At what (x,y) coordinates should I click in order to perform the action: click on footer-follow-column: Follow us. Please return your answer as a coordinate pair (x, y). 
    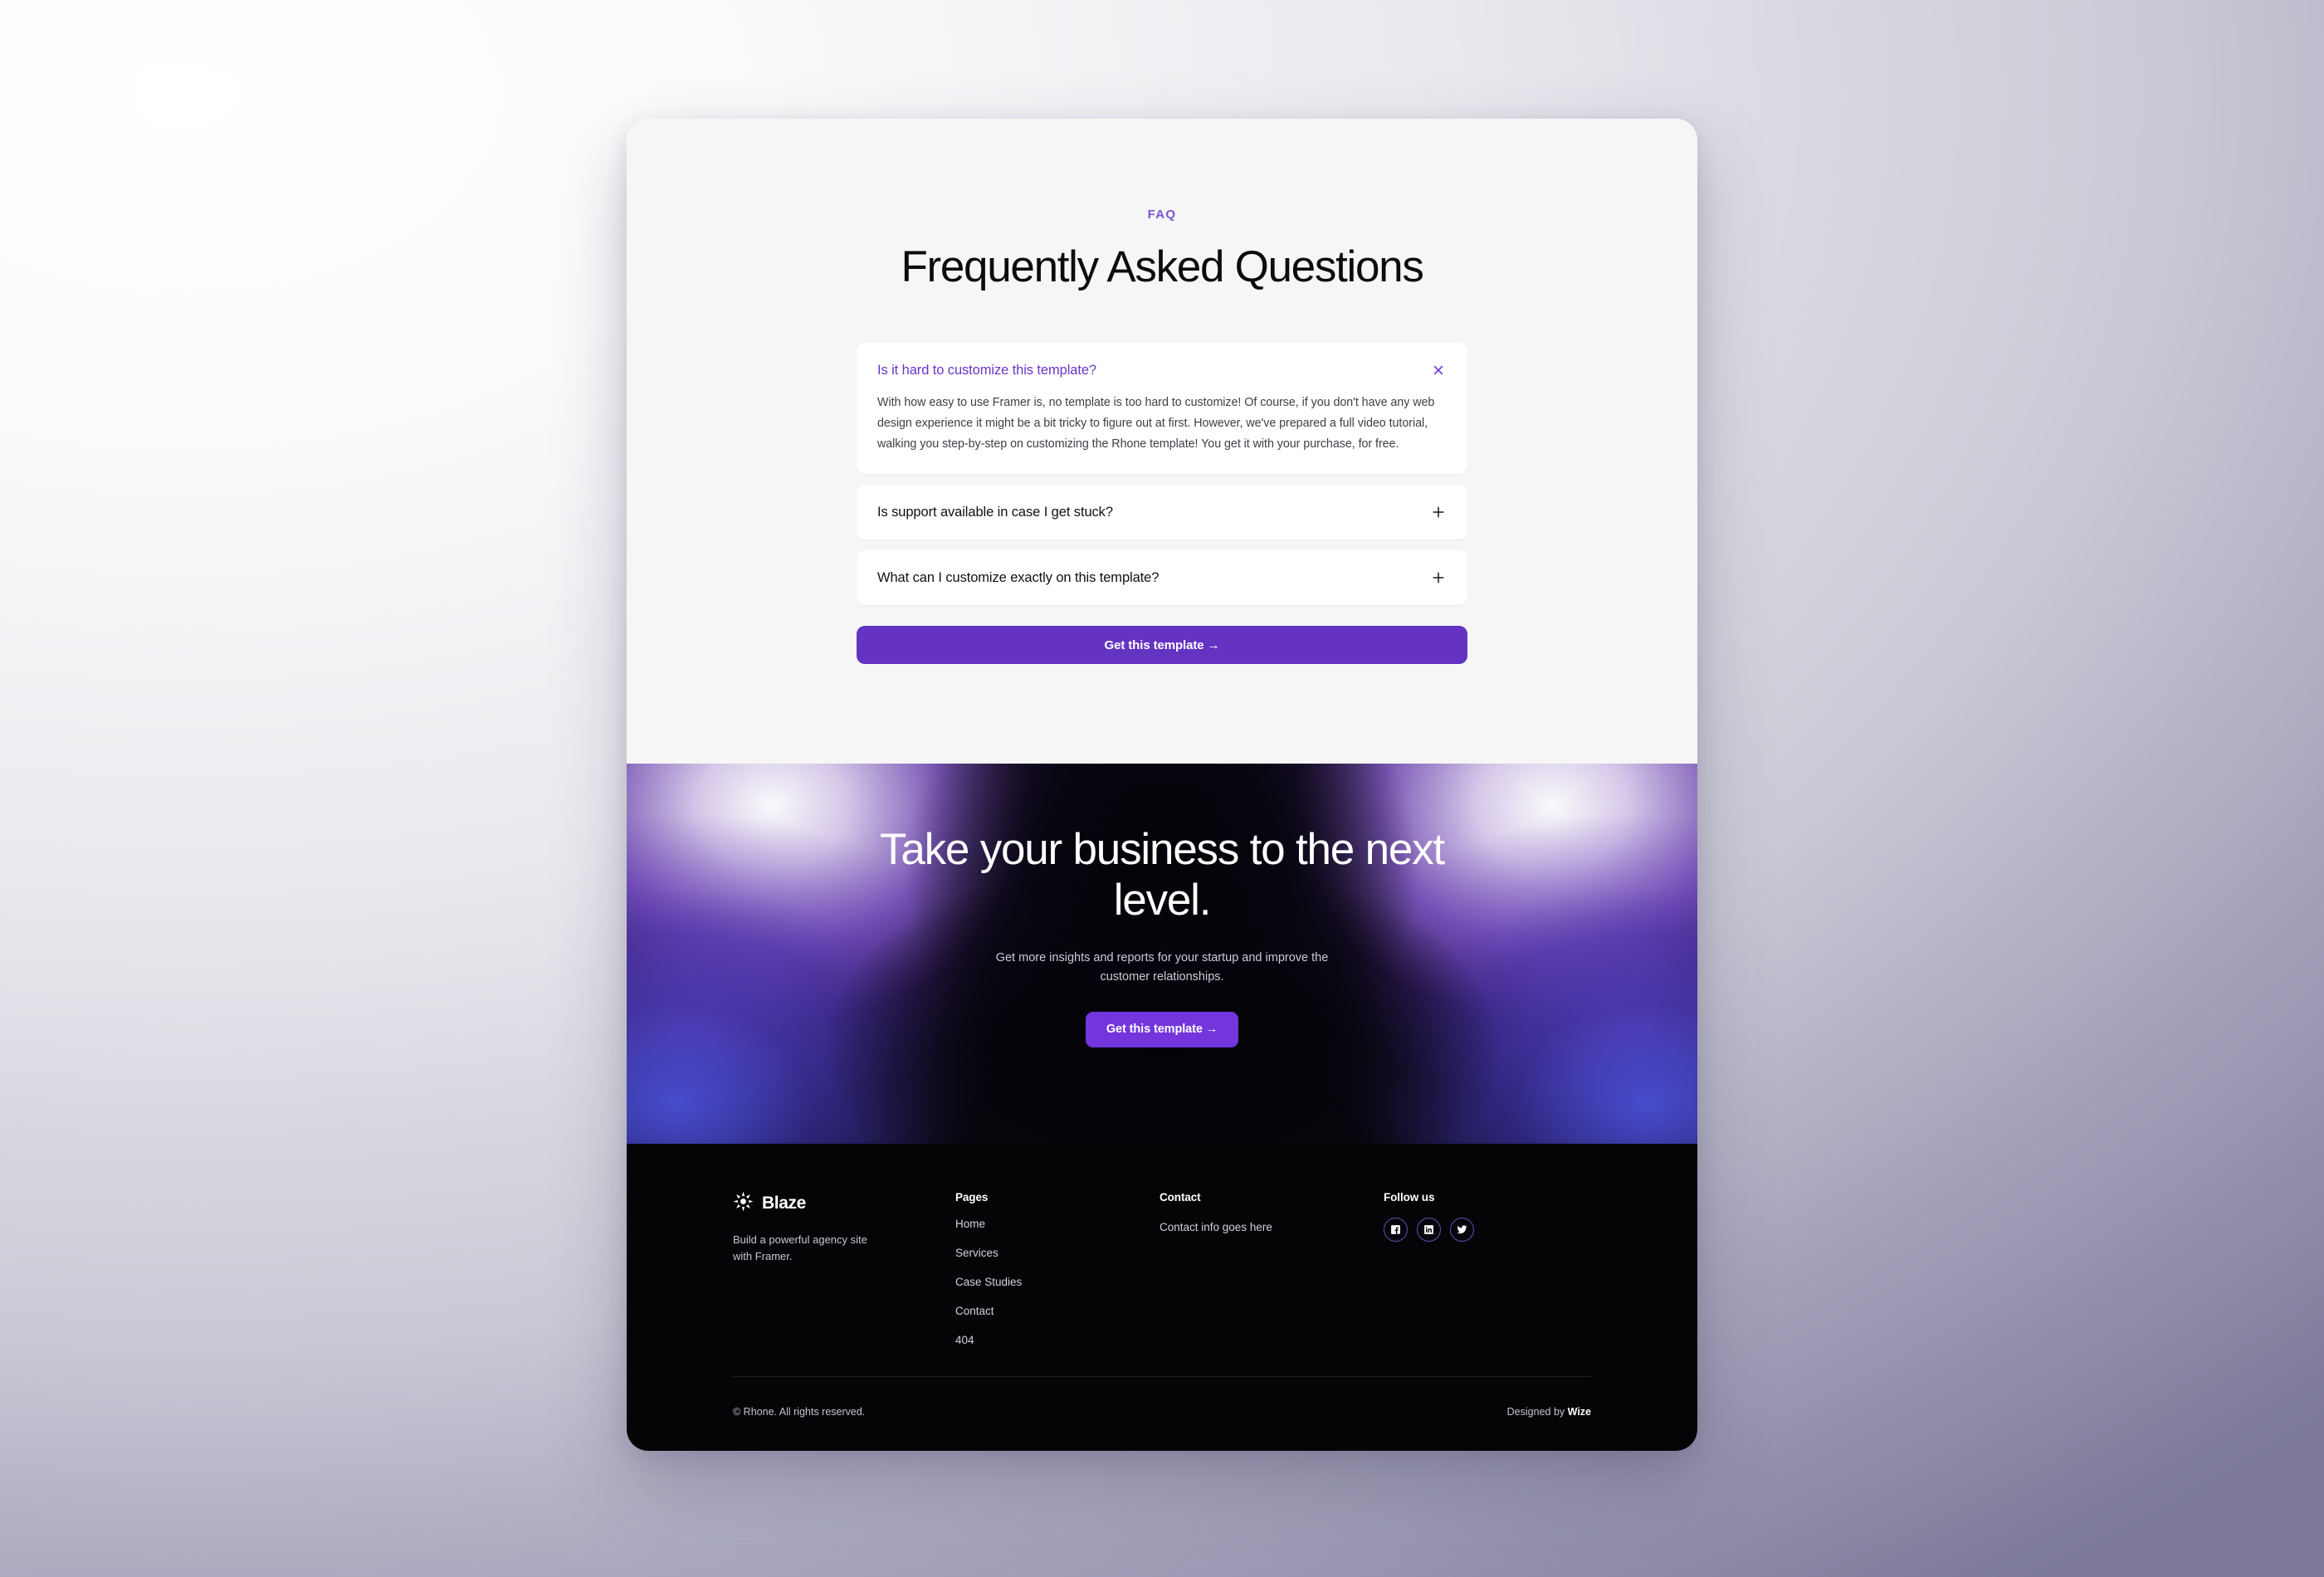
    Looking at the image, I should click on (1429, 1216).